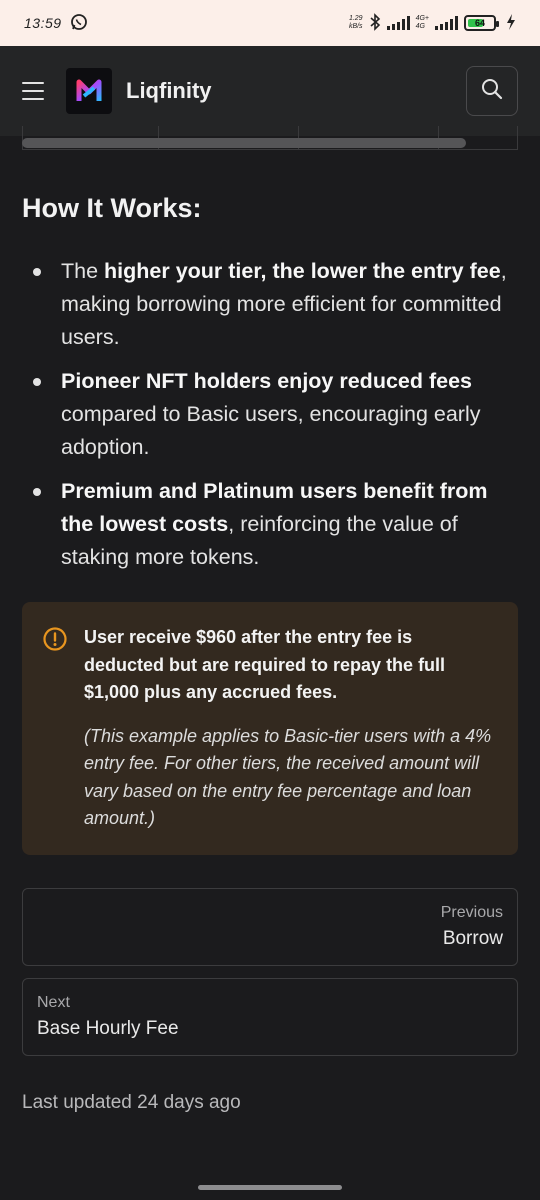 This screenshot has height=1200, width=540. I want to click on network-speed: 1.29 kB/s, so click(356, 23).